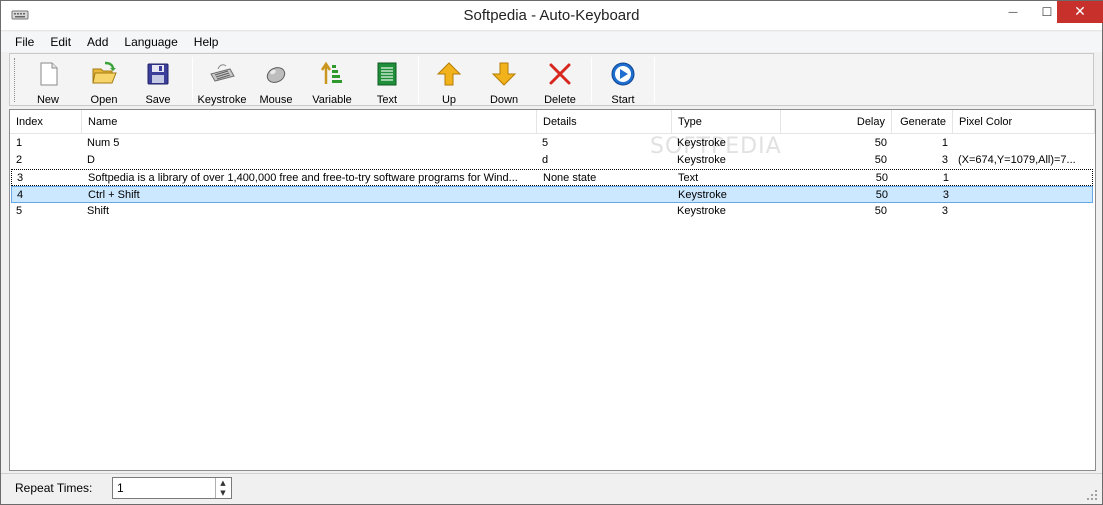 This screenshot has height=505, width=1103. Describe the element at coordinates (158, 100) in the screenshot. I see `save-label: Save` at that location.